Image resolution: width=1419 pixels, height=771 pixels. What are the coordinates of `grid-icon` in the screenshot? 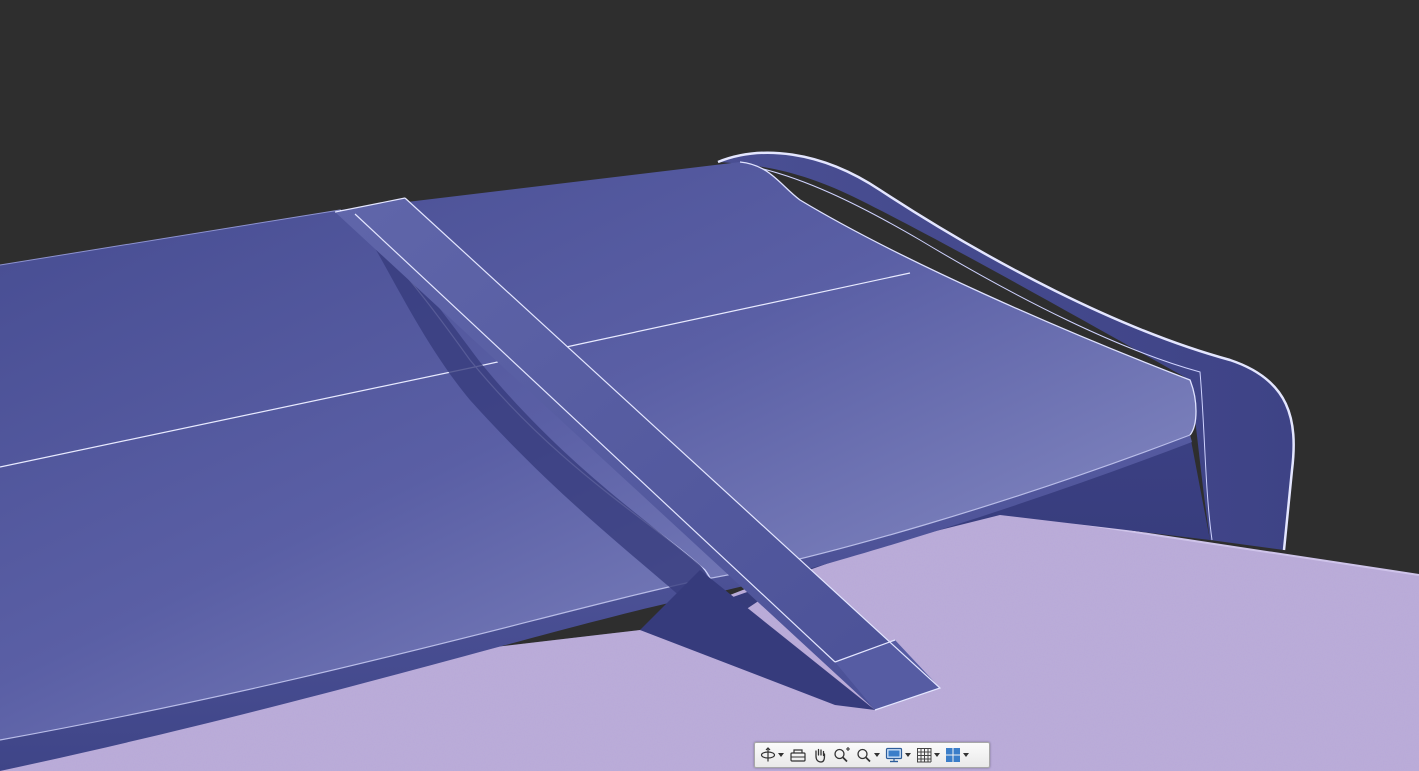 It's located at (924, 755).